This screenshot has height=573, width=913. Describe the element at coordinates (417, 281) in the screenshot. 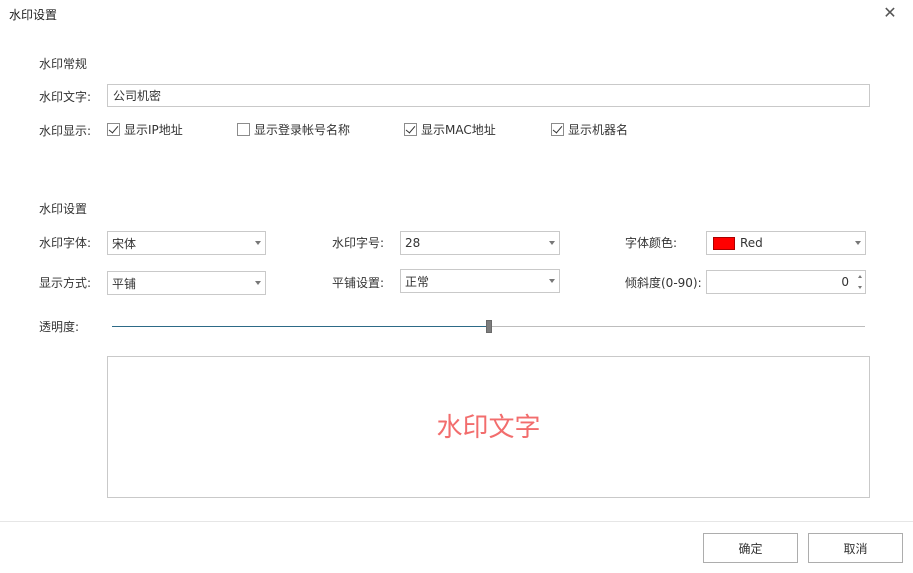

I see `tile-setting-select-value: 正常` at that location.